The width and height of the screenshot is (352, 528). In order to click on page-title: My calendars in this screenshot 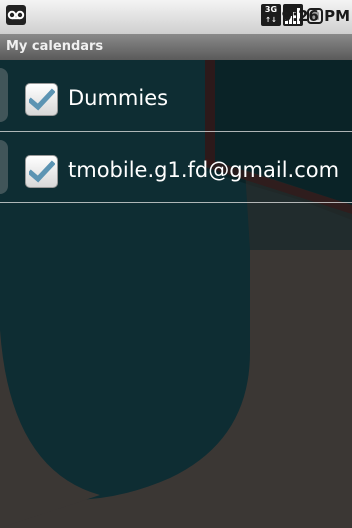, I will do `click(55, 46)`.